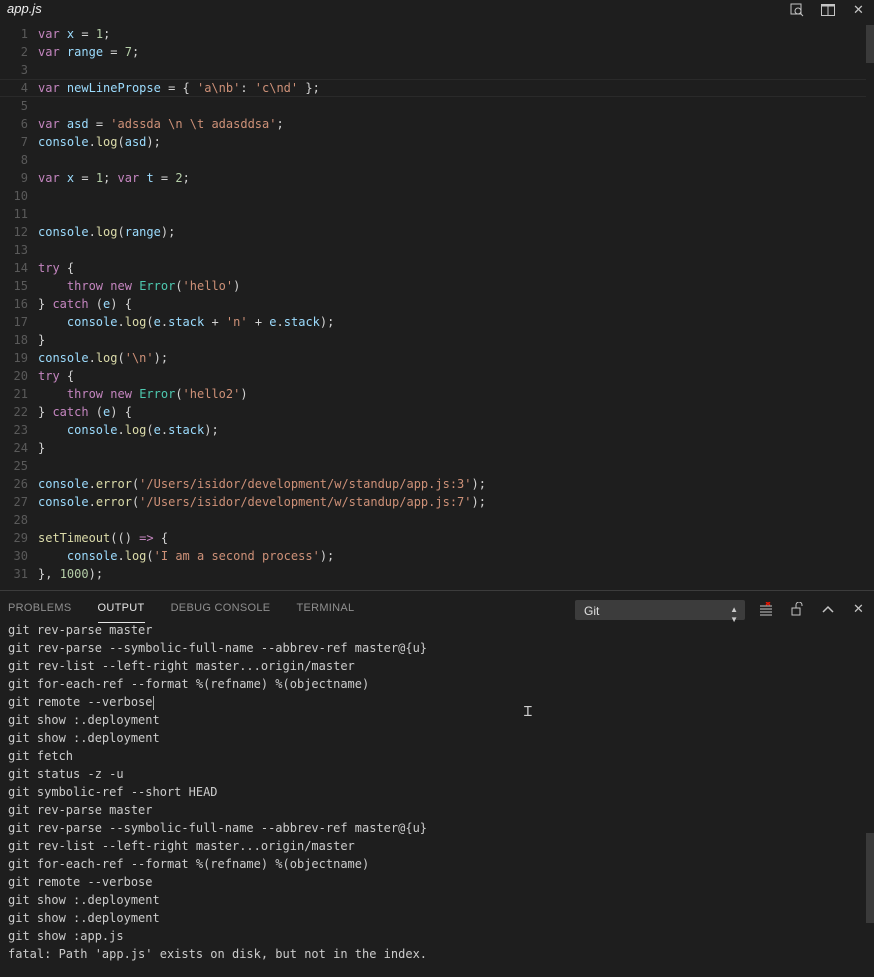 The height and width of the screenshot is (977, 874). Describe the element at coordinates (20, 466) in the screenshot. I see `line-number: 25` at that location.